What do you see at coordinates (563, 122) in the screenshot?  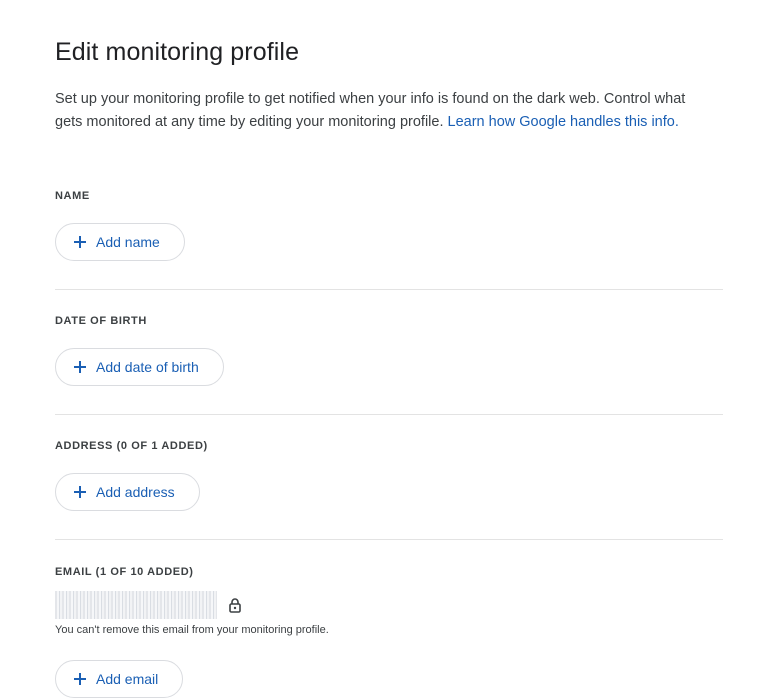 I see `learn-more-link: Learn how Google handles this info.` at bounding box center [563, 122].